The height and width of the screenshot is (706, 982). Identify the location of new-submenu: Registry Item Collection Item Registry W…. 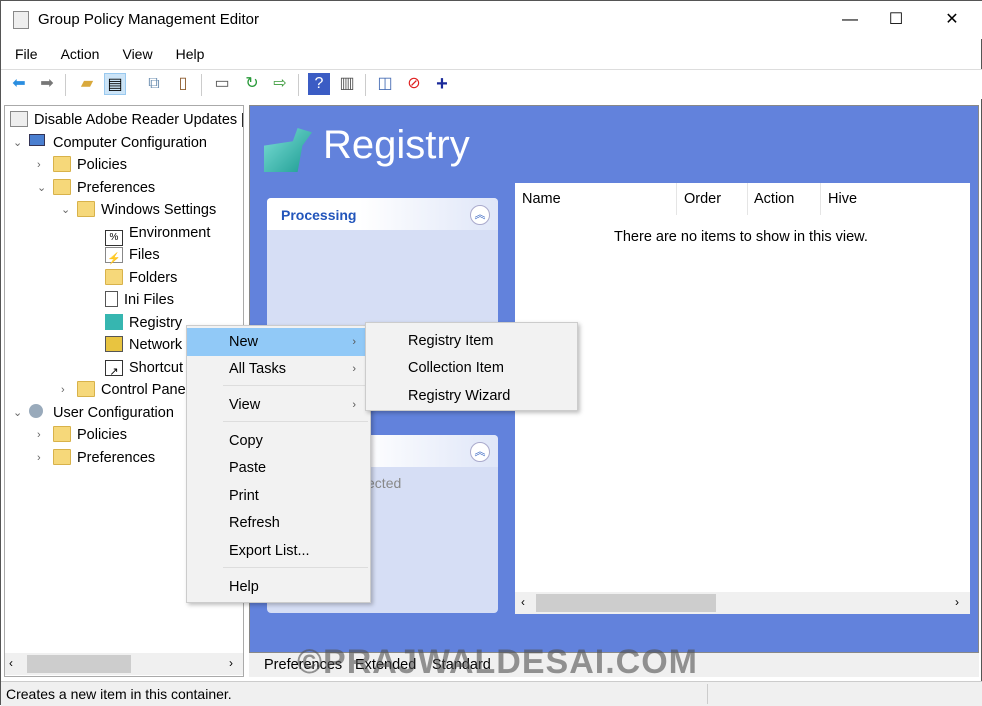
(471, 366).